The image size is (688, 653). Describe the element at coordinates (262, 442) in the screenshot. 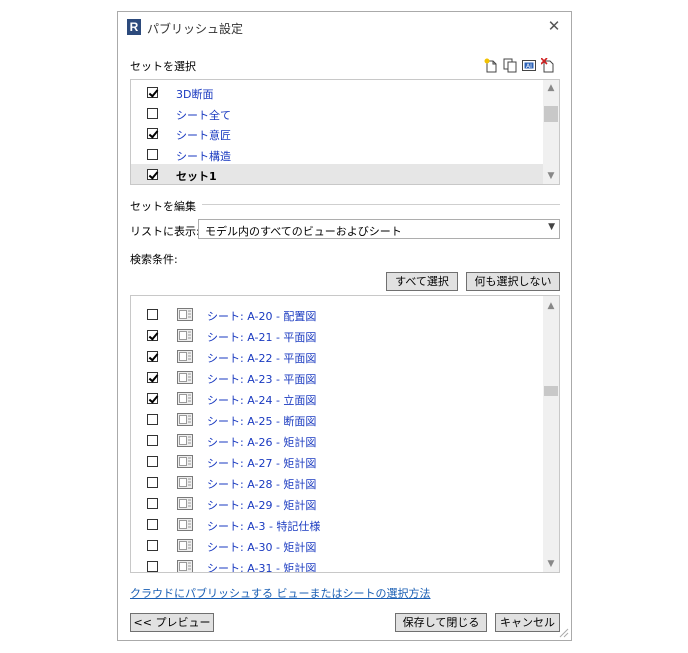

I see `sheet-label: シート: A-26 - 矩計図` at that location.